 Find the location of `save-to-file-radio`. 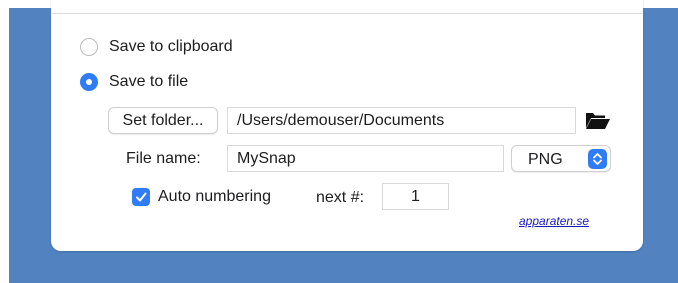

save-to-file-radio is located at coordinates (89, 82).